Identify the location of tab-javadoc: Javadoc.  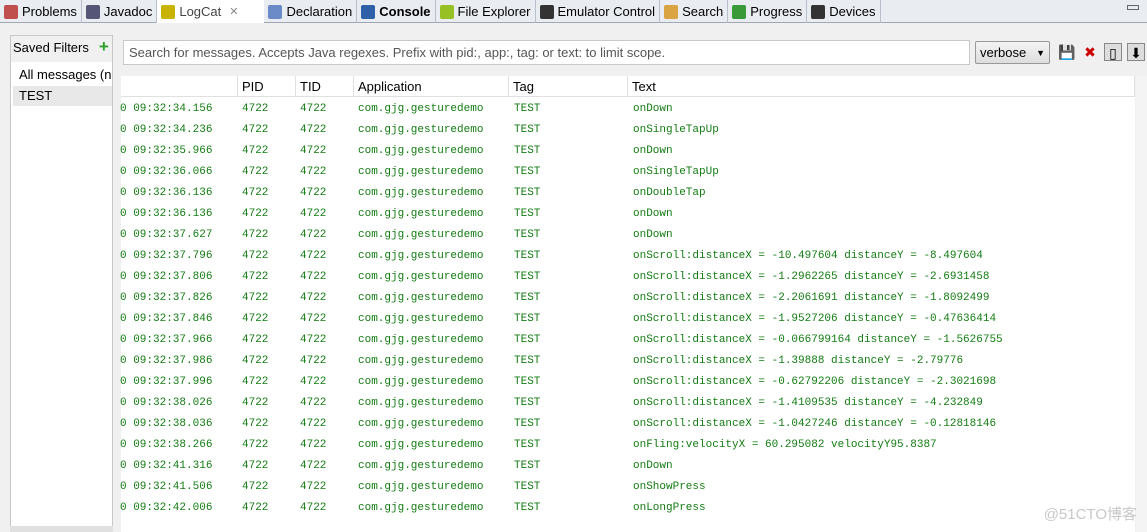
(120, 11).